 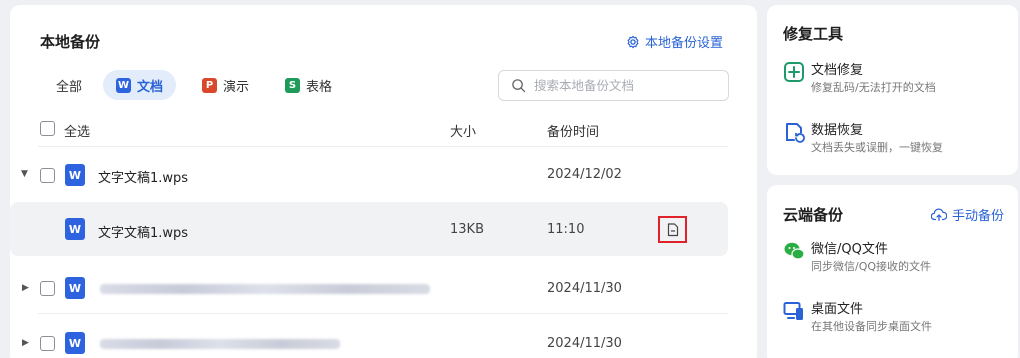 I want to click on document-repair-desc: 修复乱码/无法打开的文档, so click(x=873, y=87).